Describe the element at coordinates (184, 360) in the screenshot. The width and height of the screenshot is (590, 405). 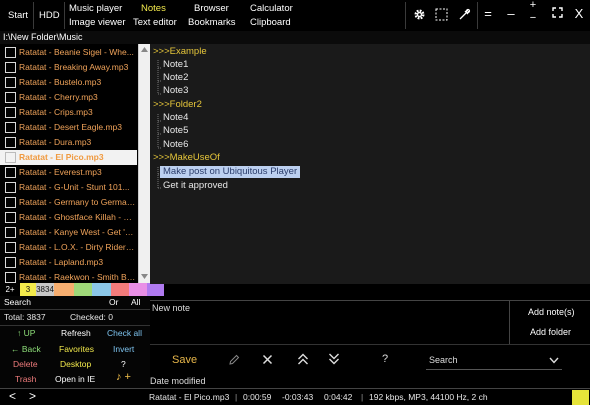
I see `save-button: Save` at that location.